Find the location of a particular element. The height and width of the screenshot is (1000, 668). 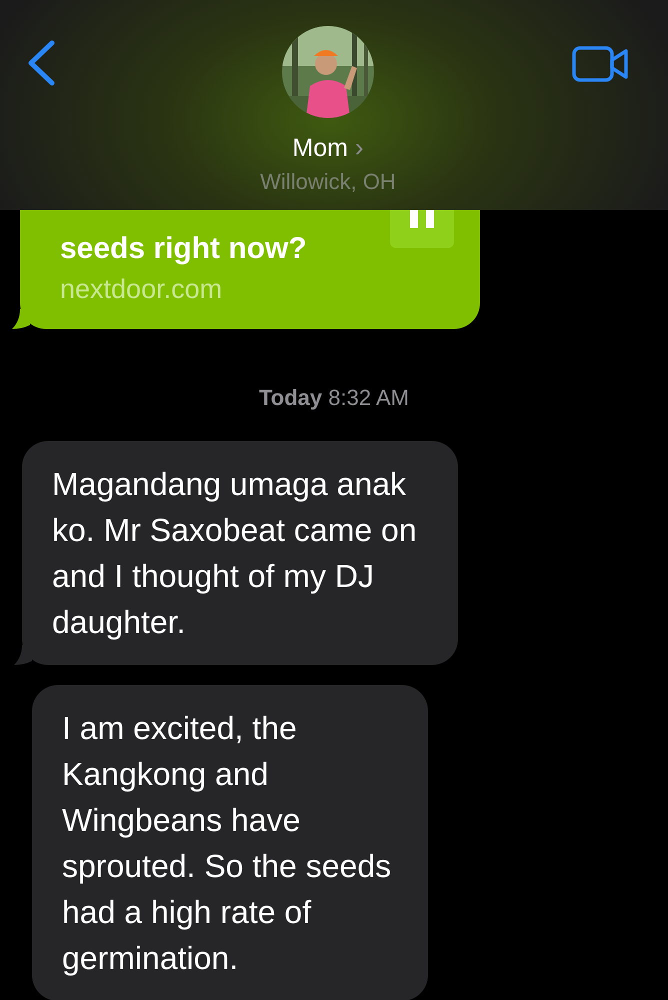

link-domain: nextdoor.com is located at coordinates (142, 289).